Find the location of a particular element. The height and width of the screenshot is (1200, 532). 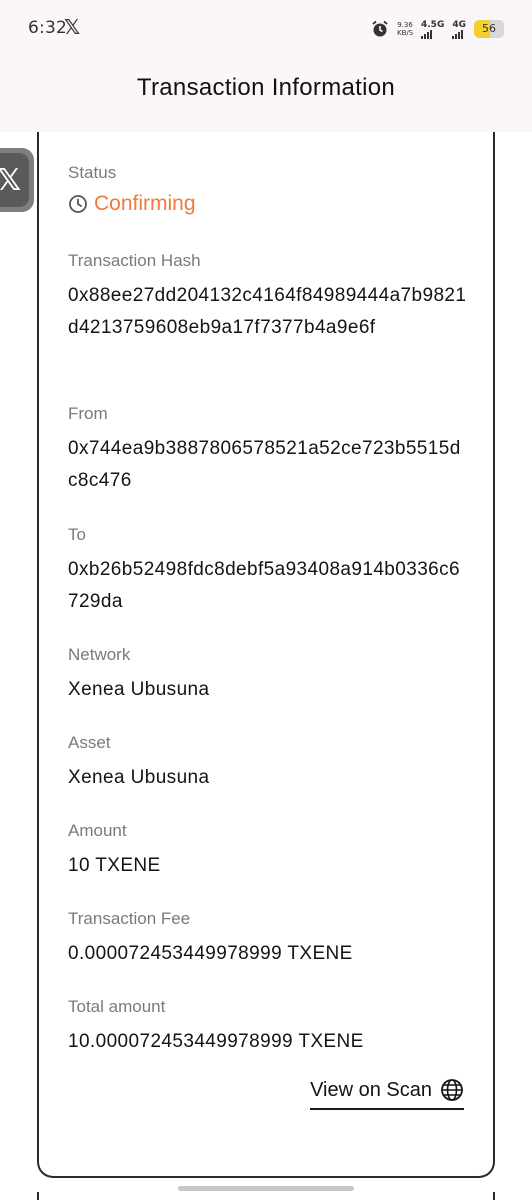

signal-2-icon is located at coordinates (458, 34).